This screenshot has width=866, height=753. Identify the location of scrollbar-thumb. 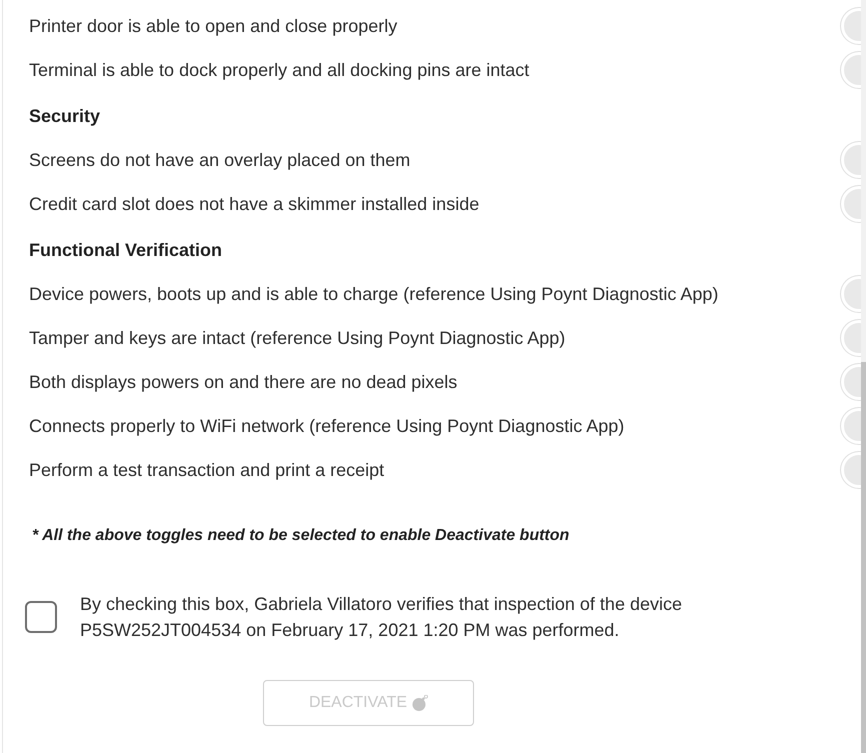
(863, 557).